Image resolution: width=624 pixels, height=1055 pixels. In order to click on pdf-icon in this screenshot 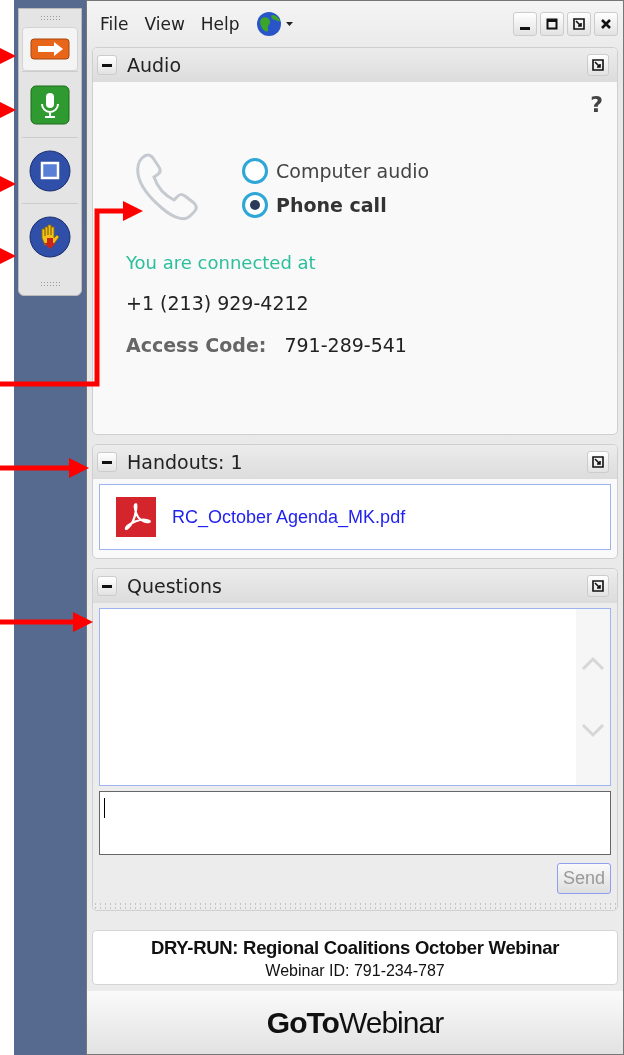, I will do `click(136, 517)`.